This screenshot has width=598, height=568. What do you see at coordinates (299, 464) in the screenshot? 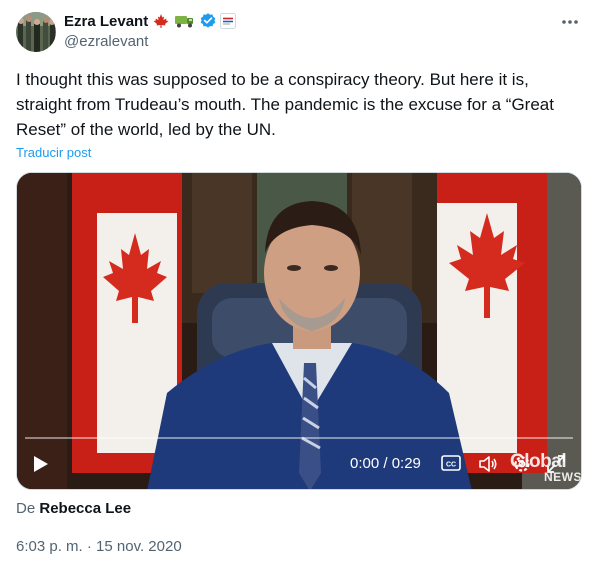
I see `video-controls: 0:00 / 0:29 CC` at bounding box center [299, 464].